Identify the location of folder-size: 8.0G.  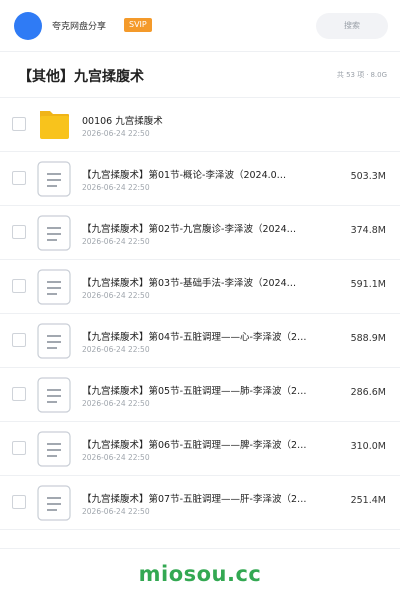
(378, 75).